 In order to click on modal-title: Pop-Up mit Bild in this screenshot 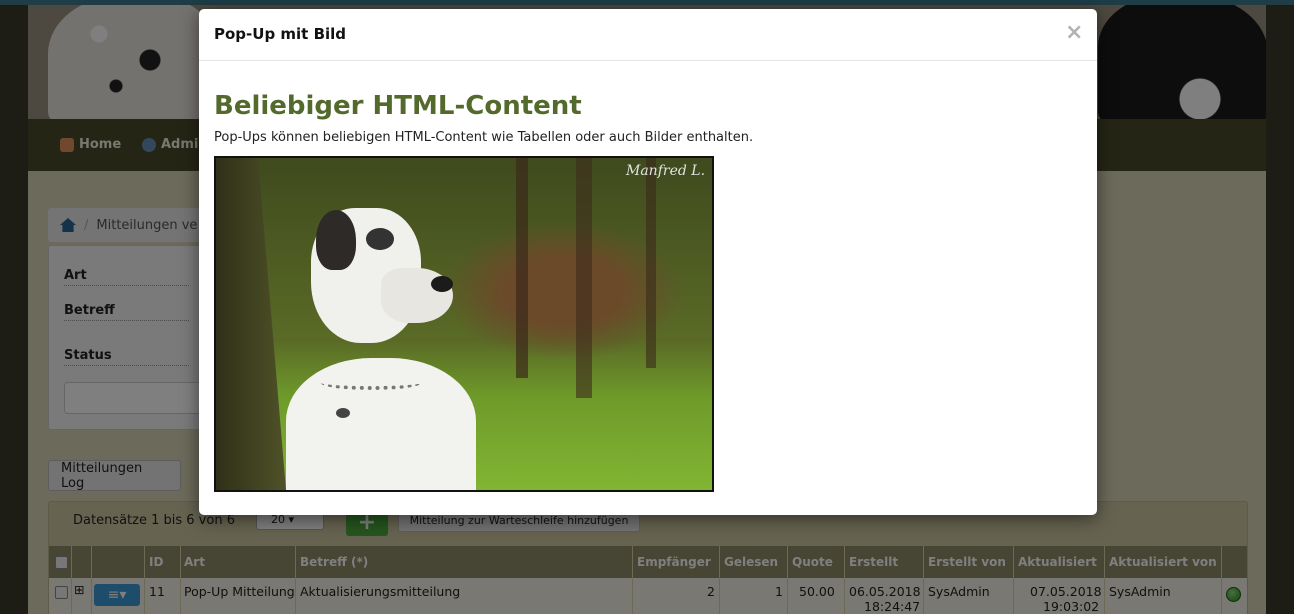, I will do `click(280, 34)`.